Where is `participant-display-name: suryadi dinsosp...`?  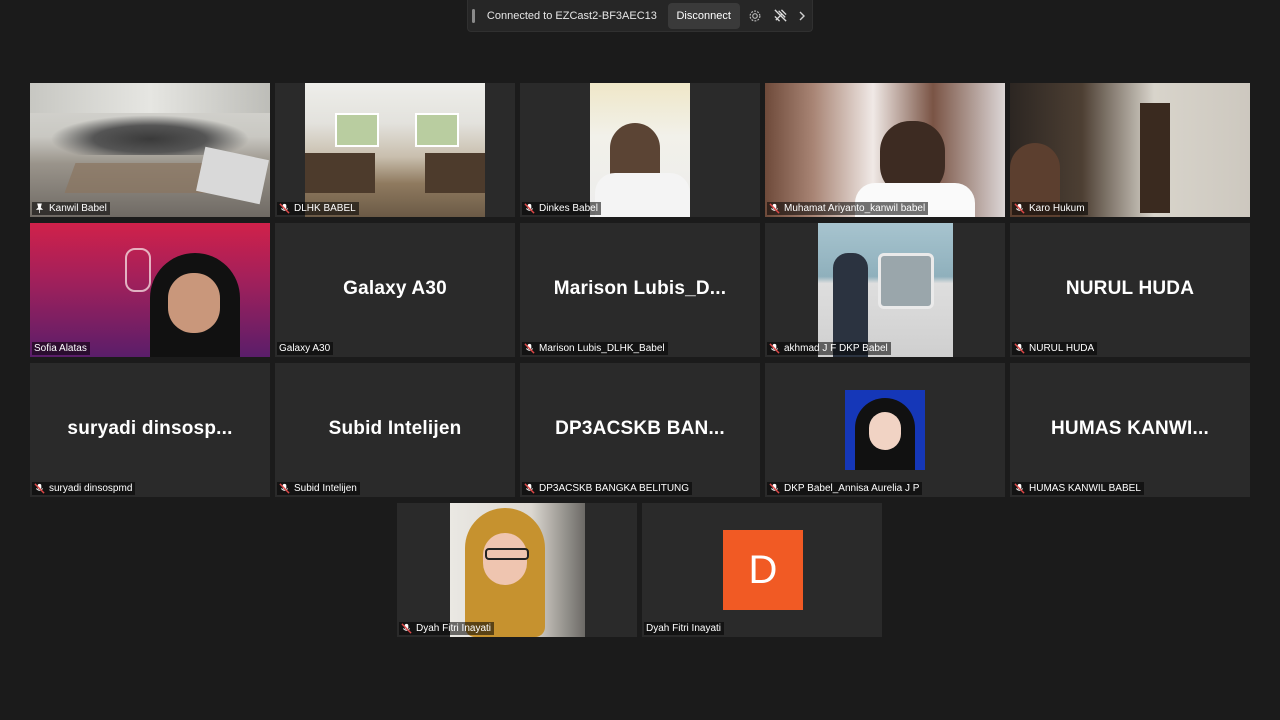
participant-display-name: suryadi dinsosp... is located at coordinates (150, 428).